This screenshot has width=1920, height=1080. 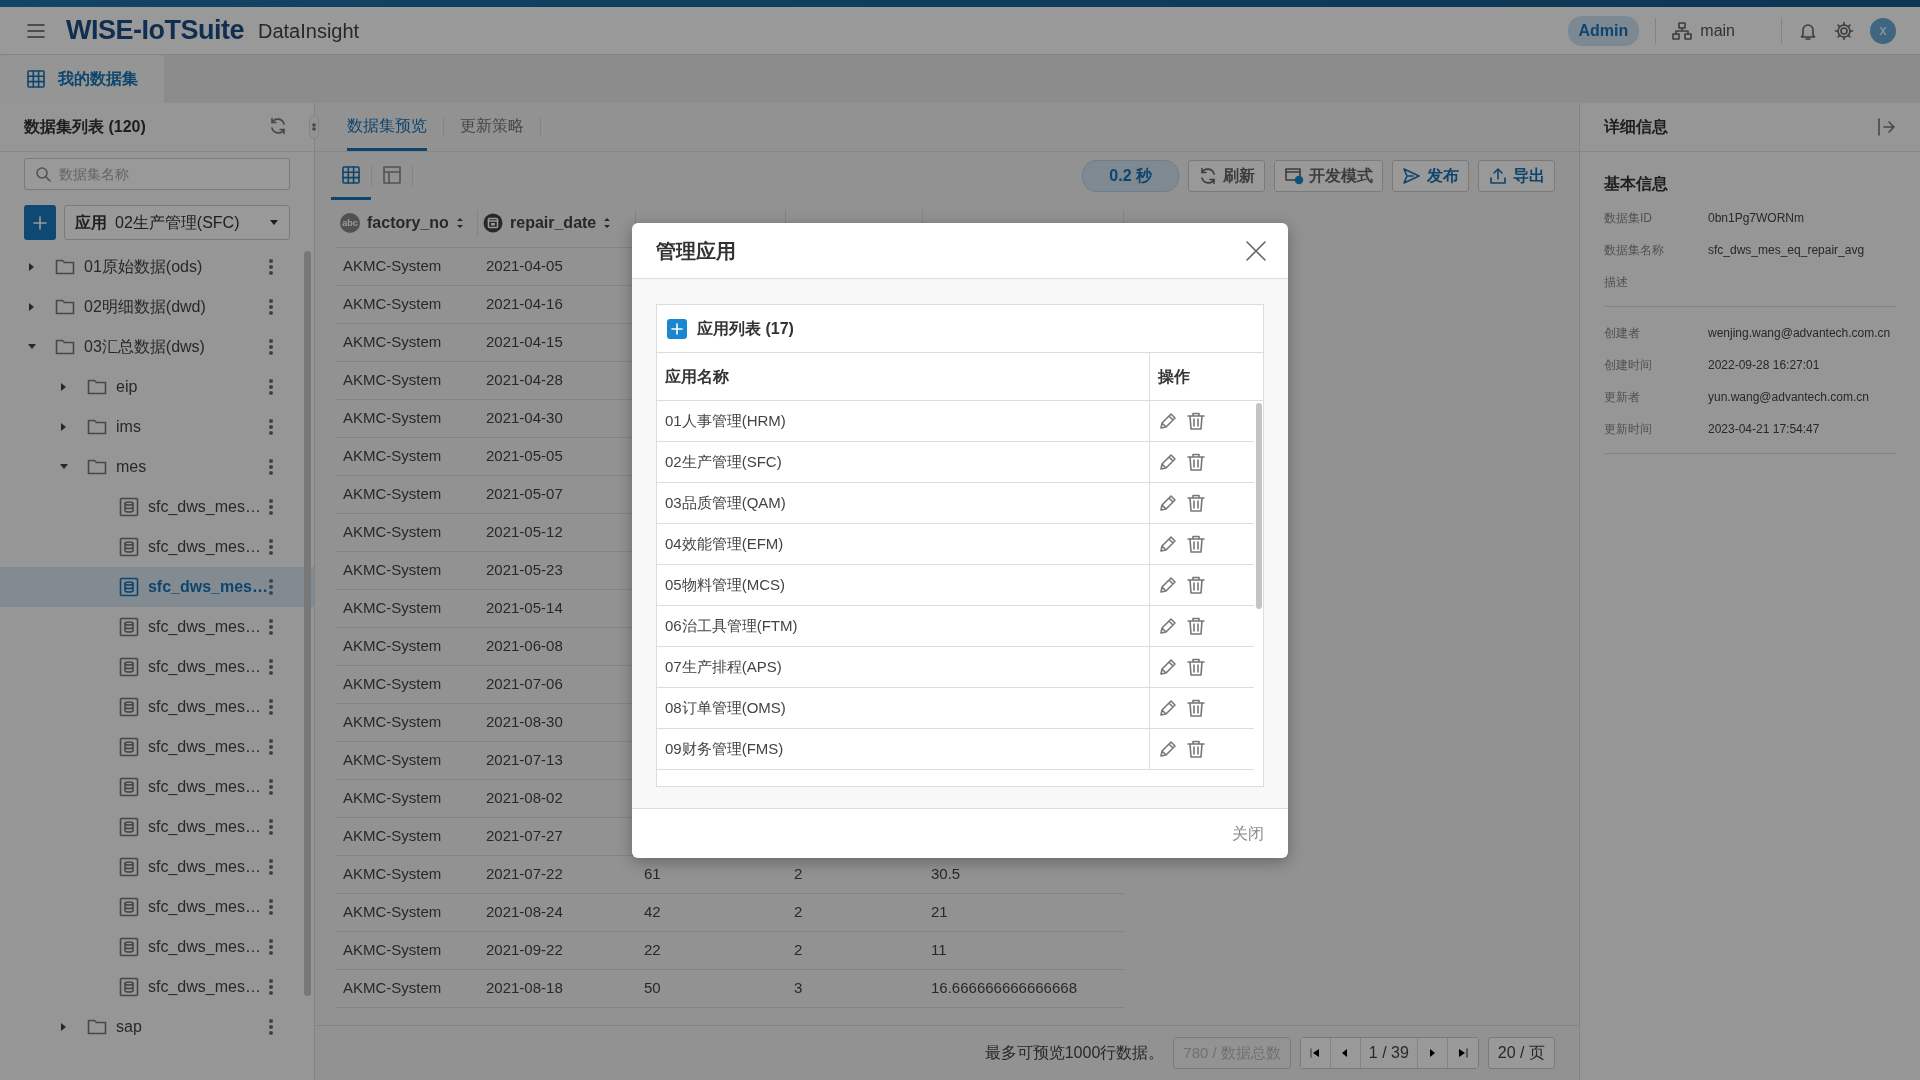 What do you see at coordinates (553, 223) in the screenshot?
I see `column-header: repair_date` at bounding box center [553, 223].